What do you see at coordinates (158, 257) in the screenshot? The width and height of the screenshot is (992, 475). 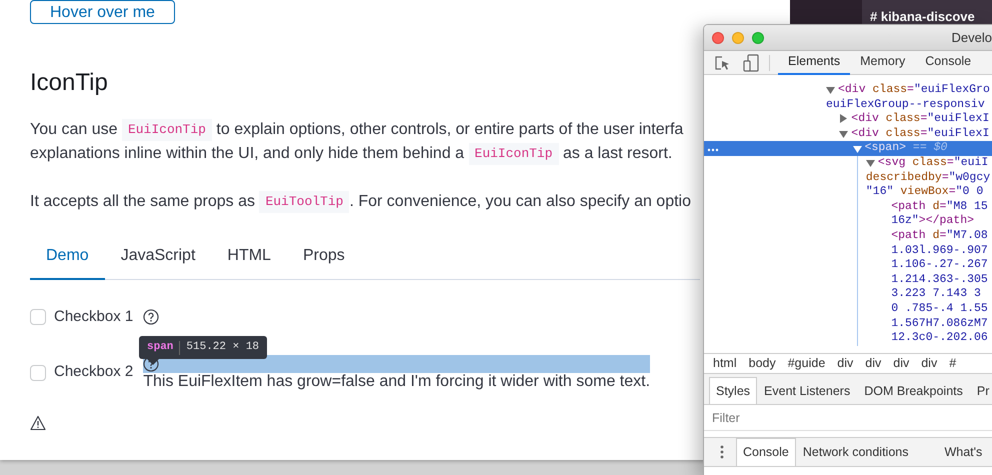 I see `tab: JavaScript` at bounding box center [158, 257].